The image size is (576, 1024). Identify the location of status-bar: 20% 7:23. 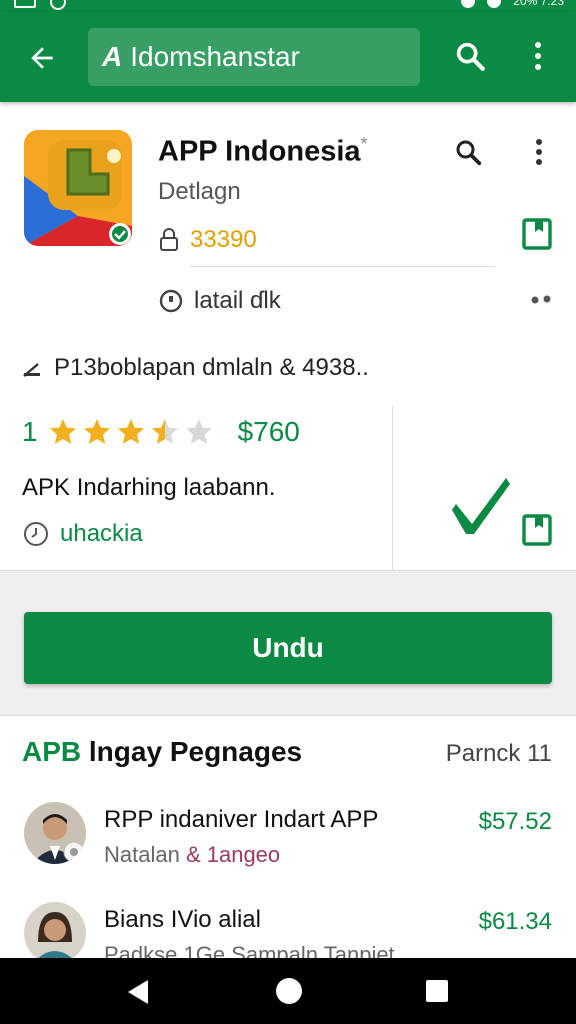
(288, 6).